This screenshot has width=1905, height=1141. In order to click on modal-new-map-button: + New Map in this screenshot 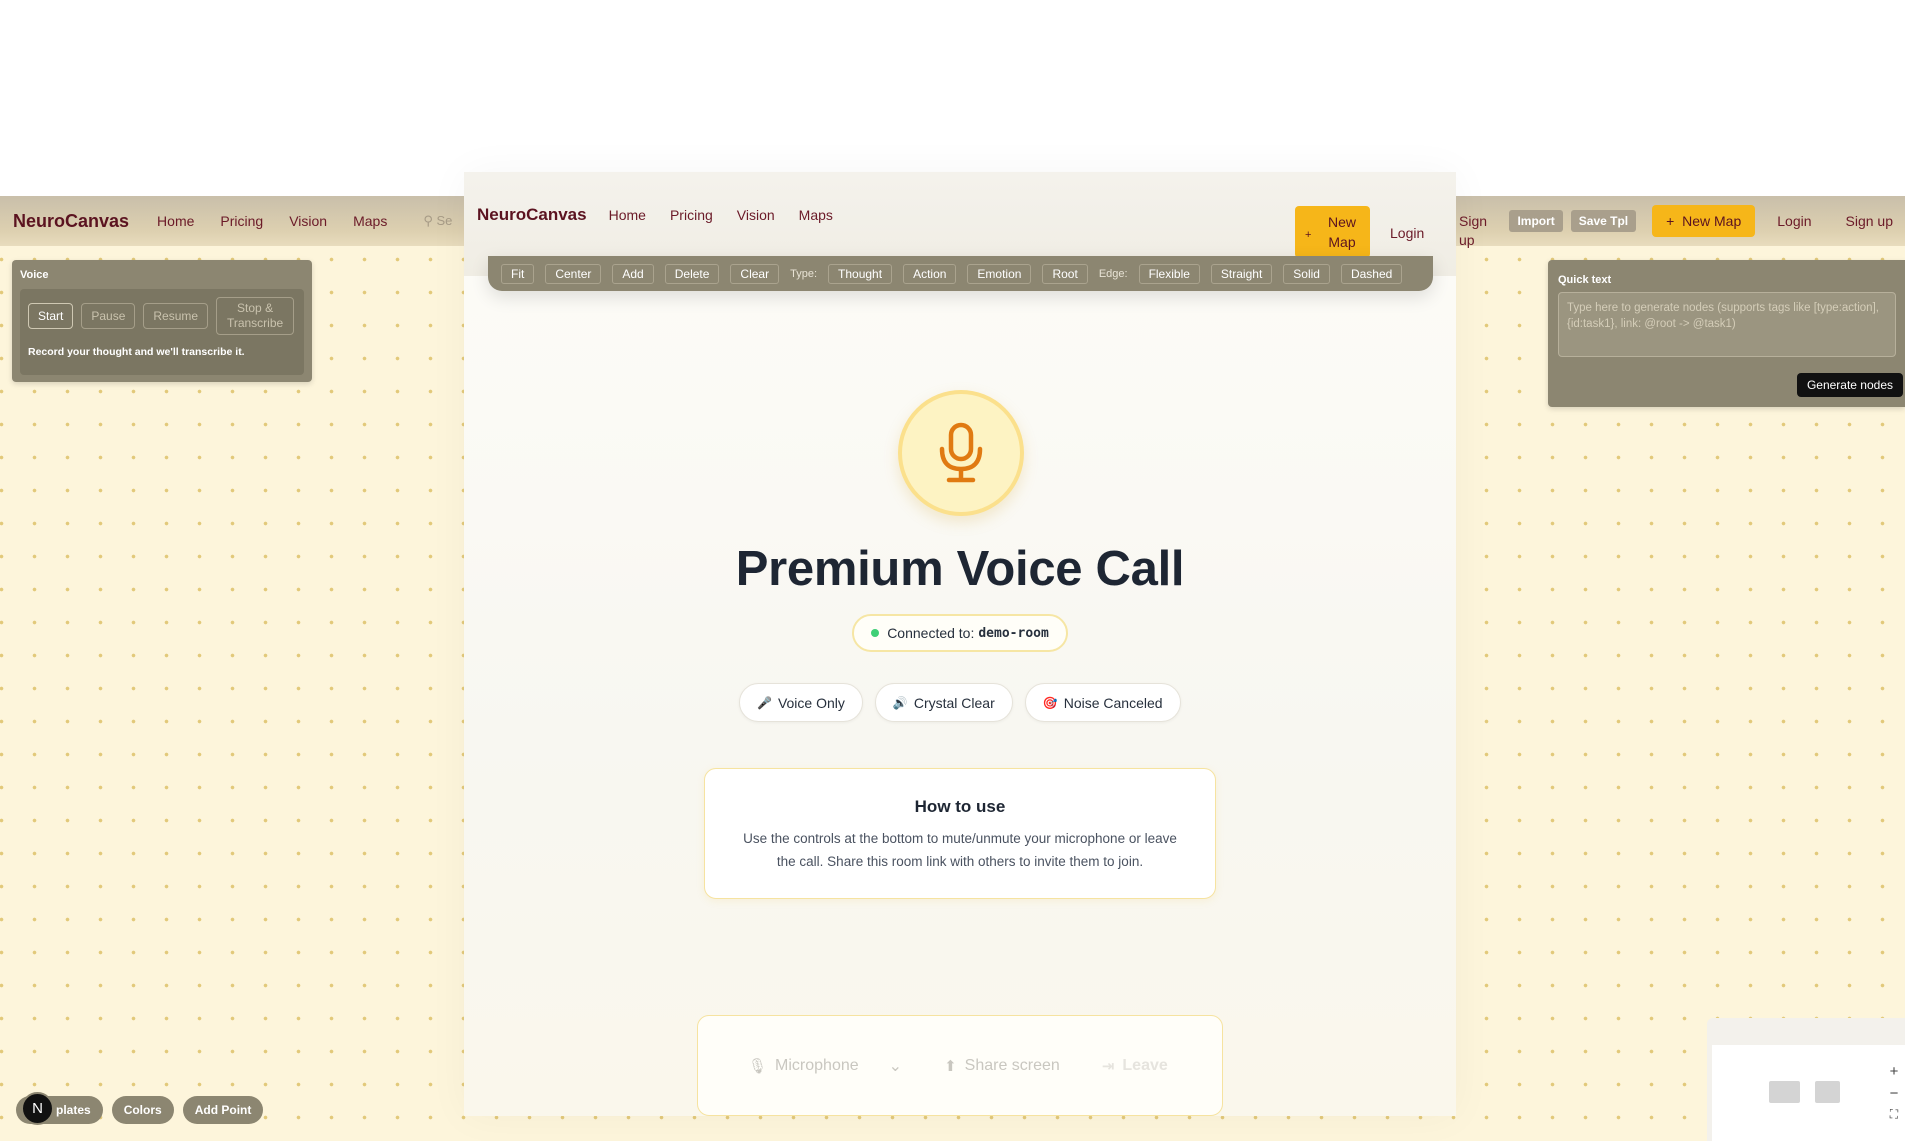, I will do `click(1332, 232)`.